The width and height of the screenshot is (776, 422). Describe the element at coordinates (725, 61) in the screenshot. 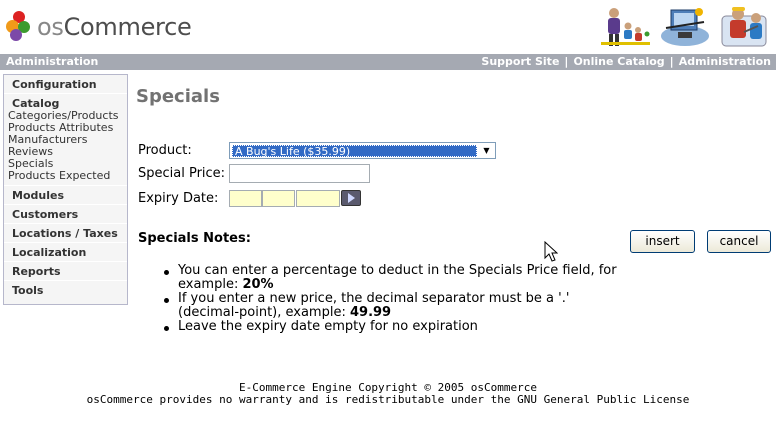

I see `administration-link: Administration` at that location.